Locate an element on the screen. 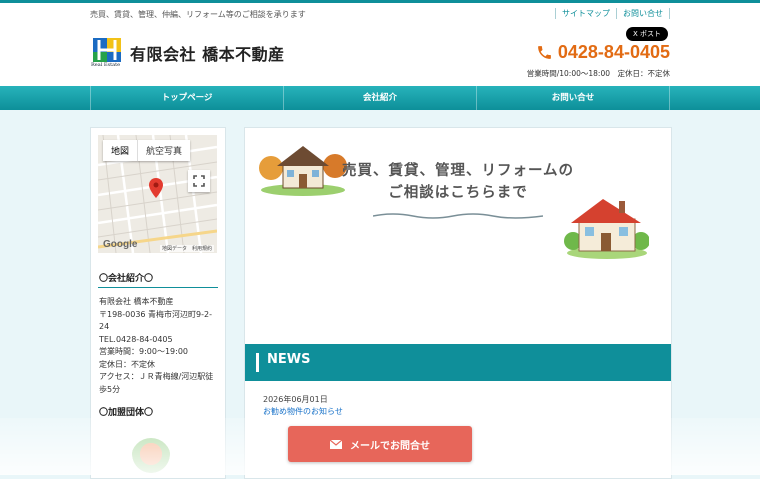 The height and width of the screenshot is (479, 760). fullscreen-button is located at coordinates (199, 181).